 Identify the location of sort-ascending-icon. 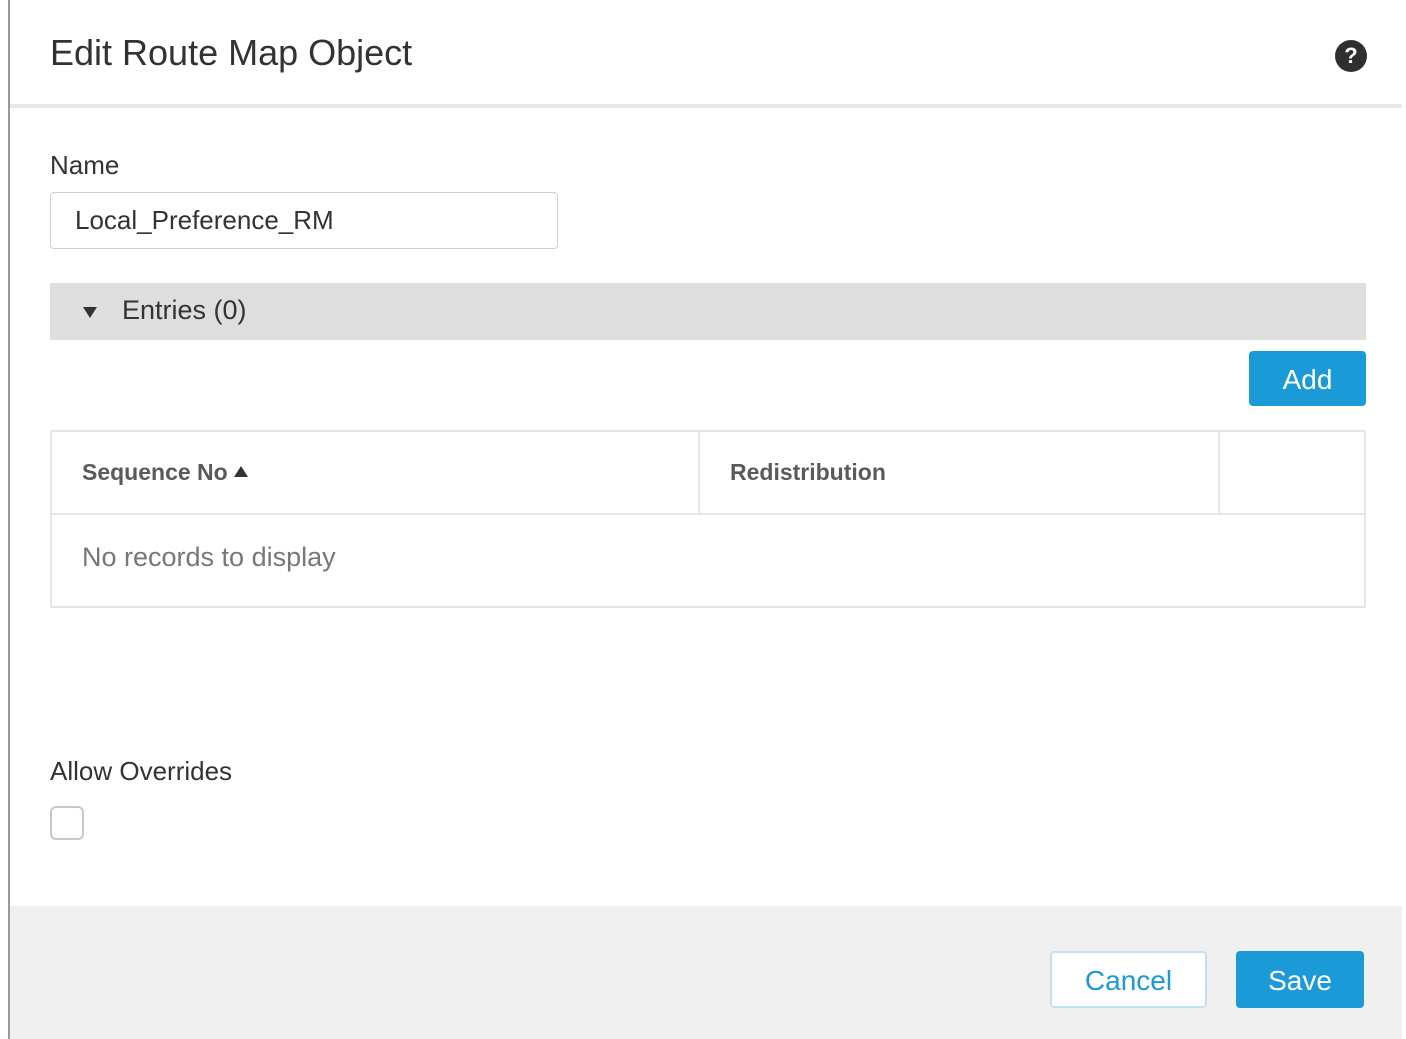
(240, 472).